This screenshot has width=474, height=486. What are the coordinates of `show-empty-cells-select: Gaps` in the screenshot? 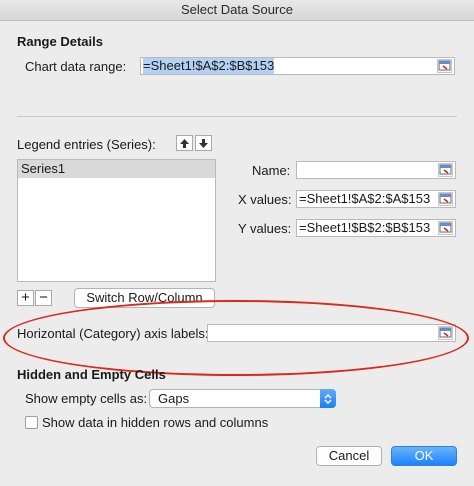 It's located at (242, 398).